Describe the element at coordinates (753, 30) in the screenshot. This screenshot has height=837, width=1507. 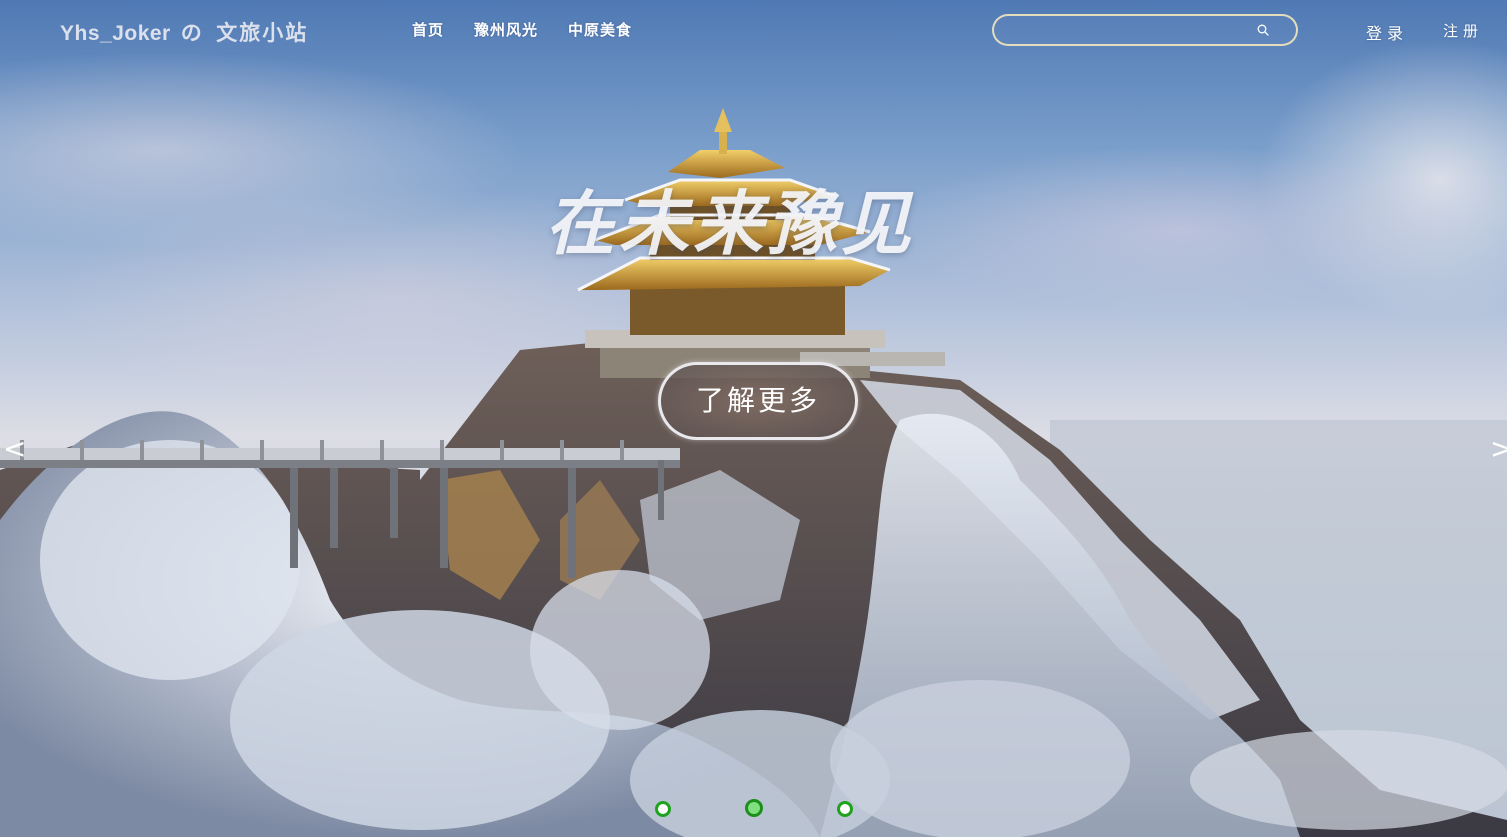
I see `top-nav: Yhs_Joker の文旅小站 首页 豫州风光 中原美食 登录 注册` at that location.